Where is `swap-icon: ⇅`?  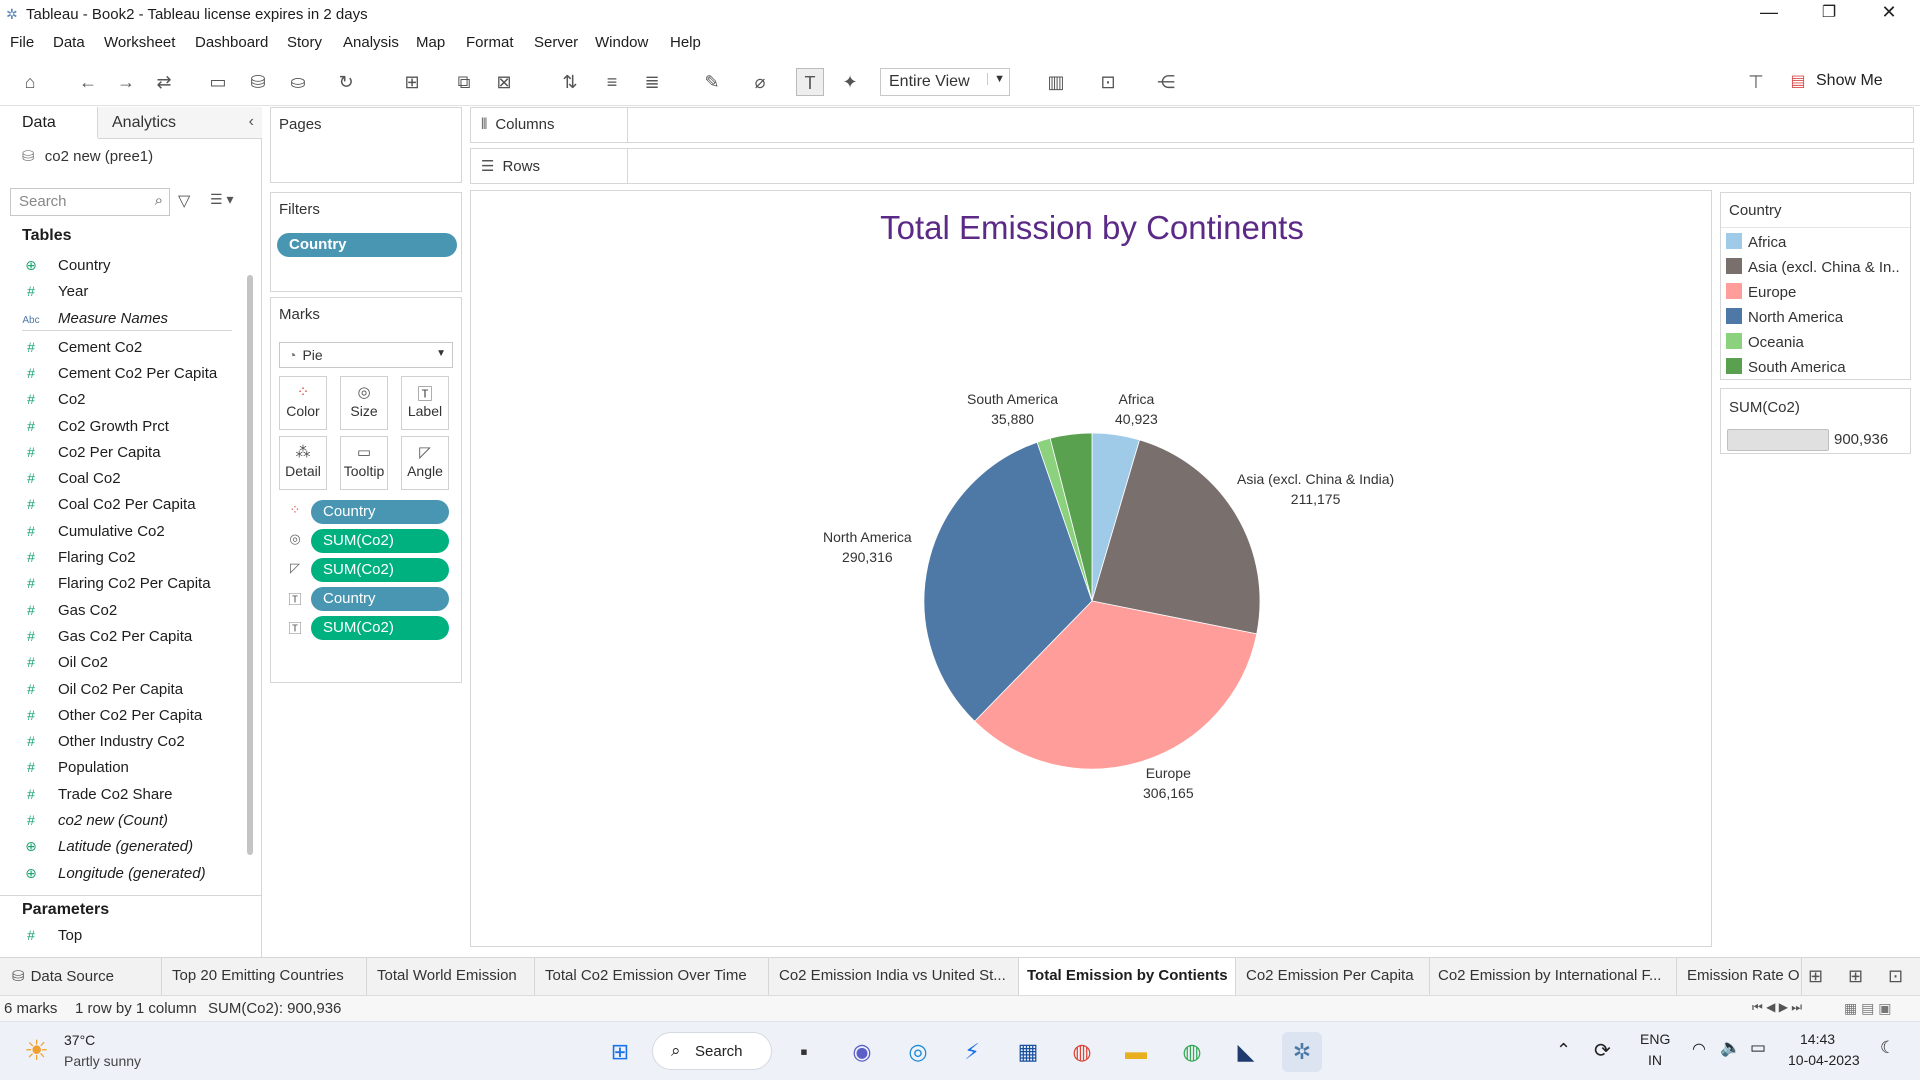 swap-icon: ⇅ is located at coordinates (570, 82).